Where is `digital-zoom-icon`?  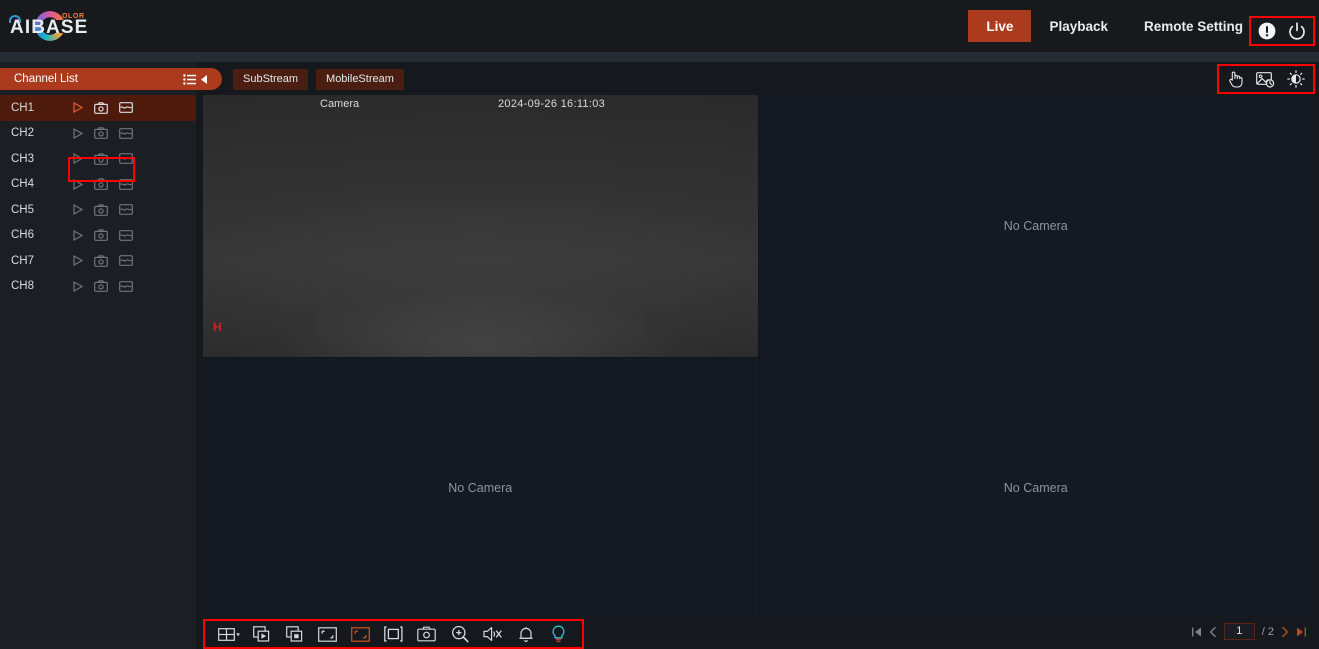
digital-zoom-icon is located at coordinates (459, 634).